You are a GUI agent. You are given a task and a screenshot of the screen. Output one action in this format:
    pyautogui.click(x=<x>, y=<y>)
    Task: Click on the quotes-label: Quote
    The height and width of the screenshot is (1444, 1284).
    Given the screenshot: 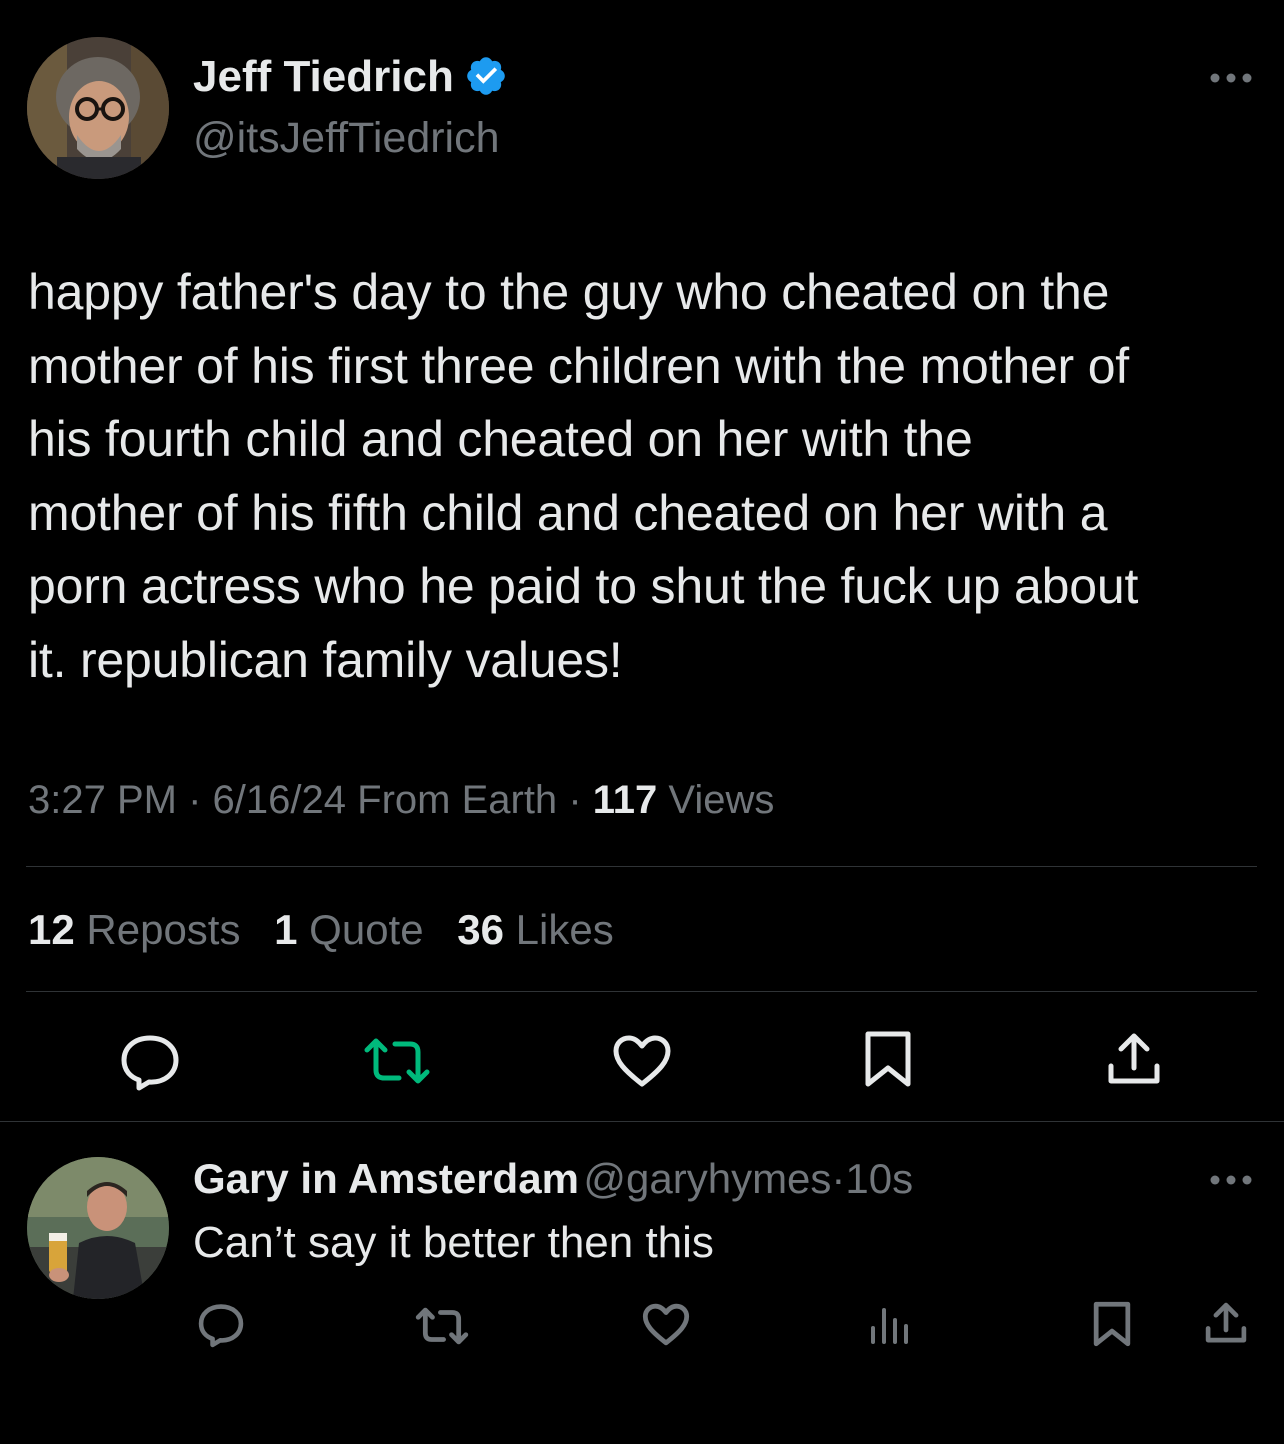 What is the action you would take?
    pyautogui.click(x=366, y=929)
    